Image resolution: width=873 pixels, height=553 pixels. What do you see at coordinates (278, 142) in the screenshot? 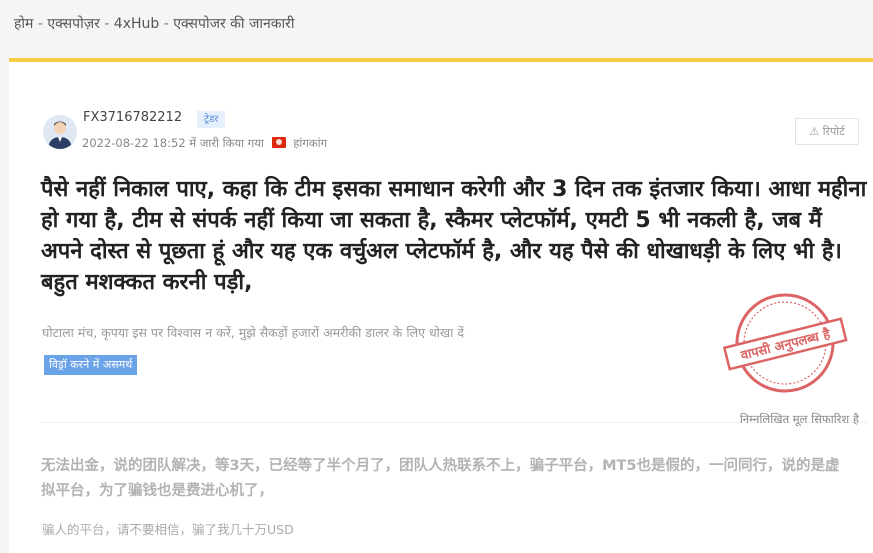
I see `hong-kong-flag-icon` at bounding box center [278, 142].